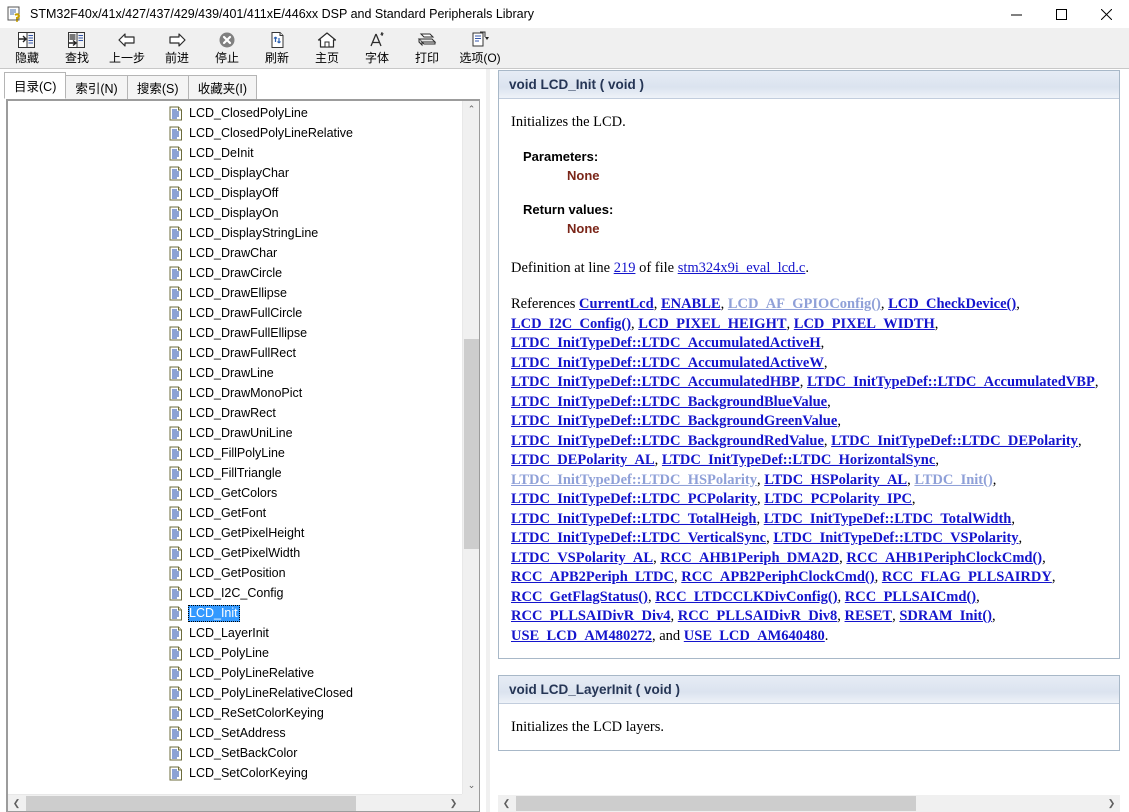 This screenshot has height=812, width=1129. I want to click on definition-file-link: stm324x9i_eval_lcd.c, so click(742, 268).